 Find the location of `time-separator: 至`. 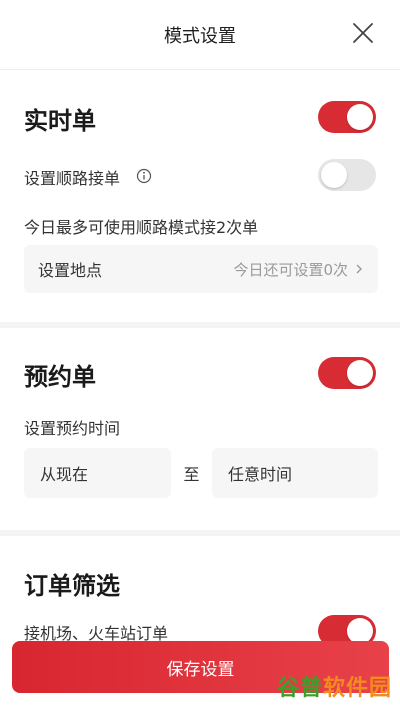

time-separator: 至 is located at coordinates (191, 474).